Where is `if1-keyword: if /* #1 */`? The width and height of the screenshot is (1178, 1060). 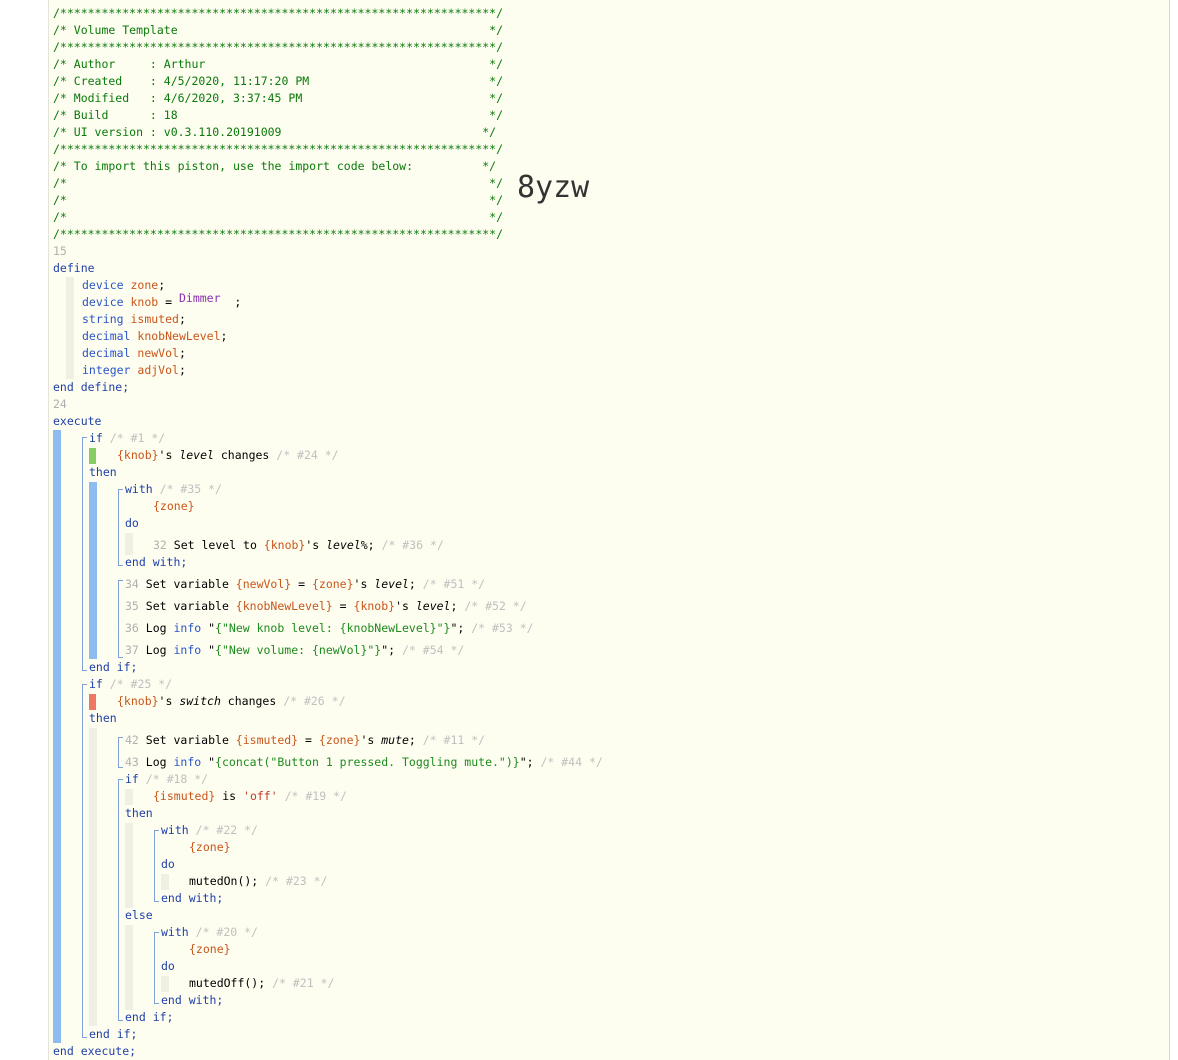 if1-keyword: if /* #1 */ is located at coordinates (127, 438).